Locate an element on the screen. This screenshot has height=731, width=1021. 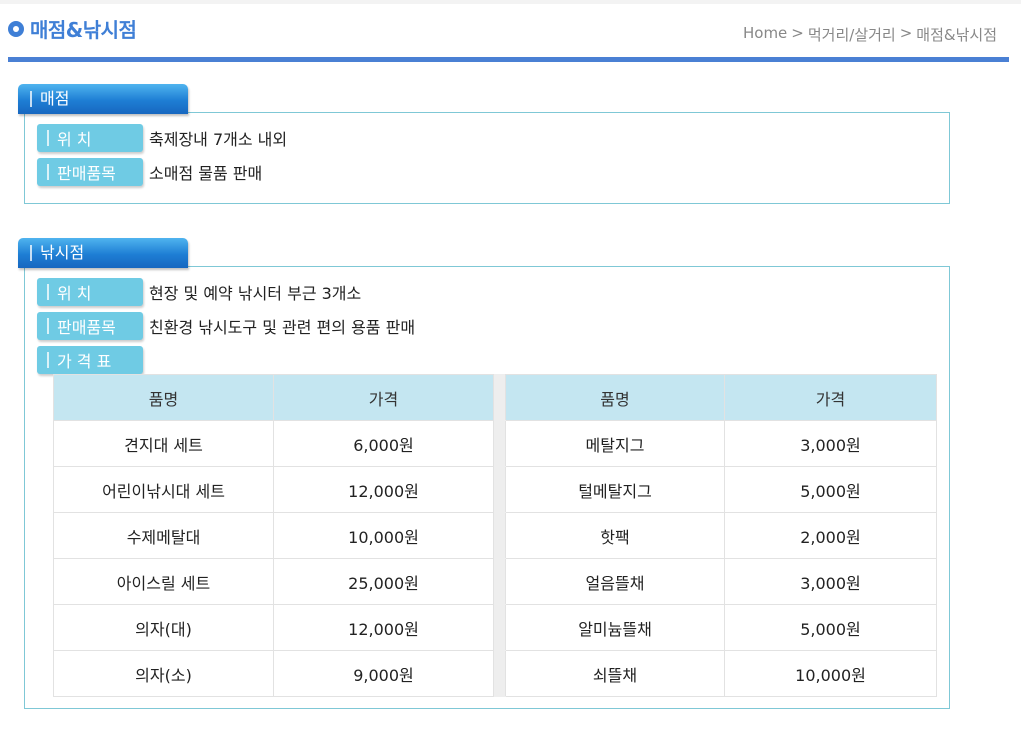
item-name-cell: 의자(소) is located at coordinates (163, 673).